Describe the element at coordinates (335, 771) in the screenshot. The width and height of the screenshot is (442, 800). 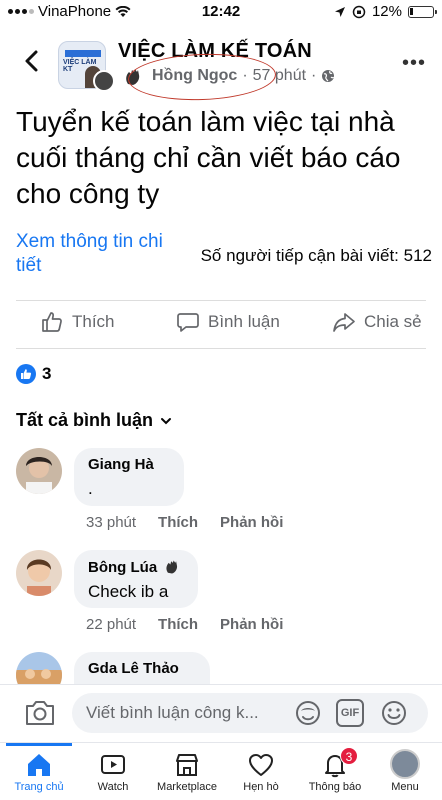
I see `tab-notifications: 3 Thông báo` at that location.